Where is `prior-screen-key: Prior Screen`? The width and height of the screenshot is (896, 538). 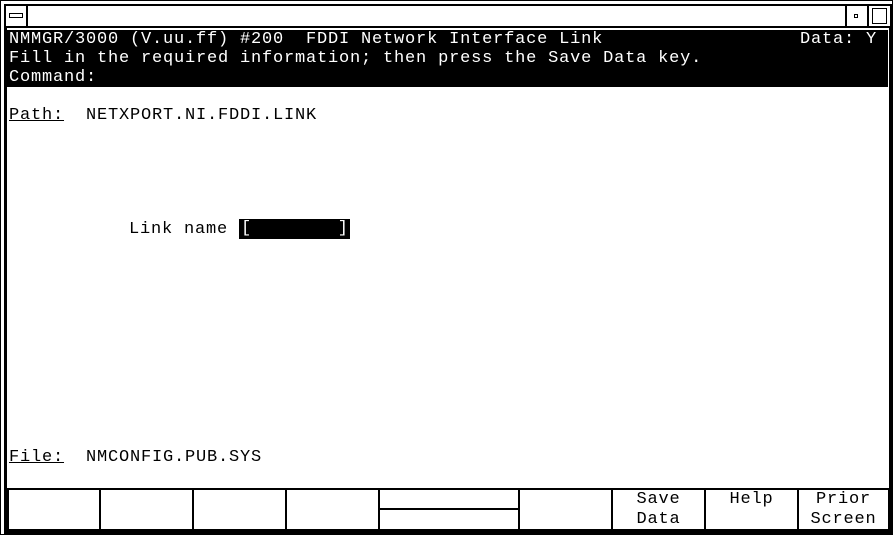 prior-screen-key: Prior Screen is located at coordinates (843, 509).